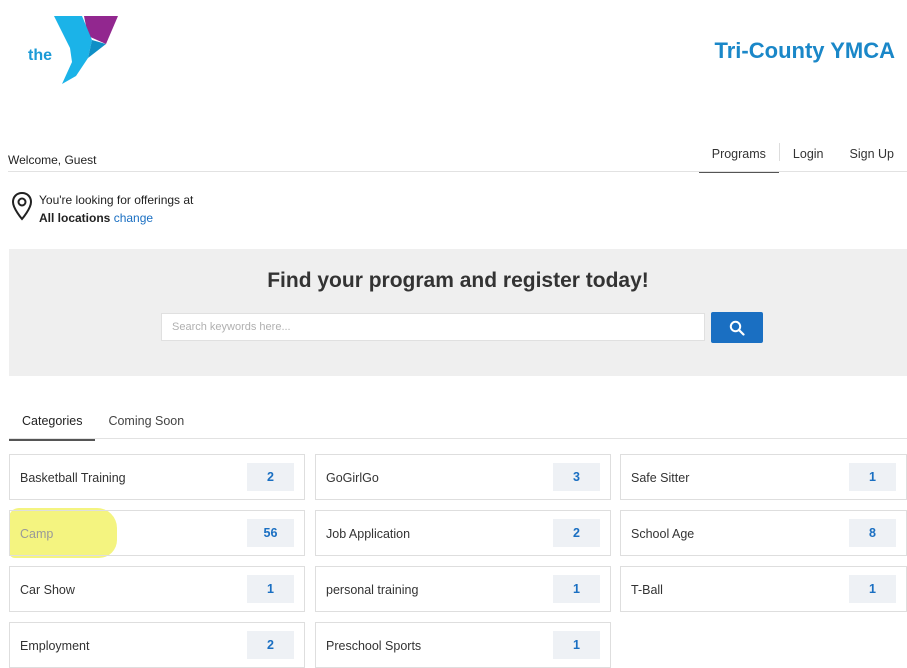  What do you see at coordinates (872, 533) in the screenshot?
I see `category-count: 8` at bounding box center [872, 533].